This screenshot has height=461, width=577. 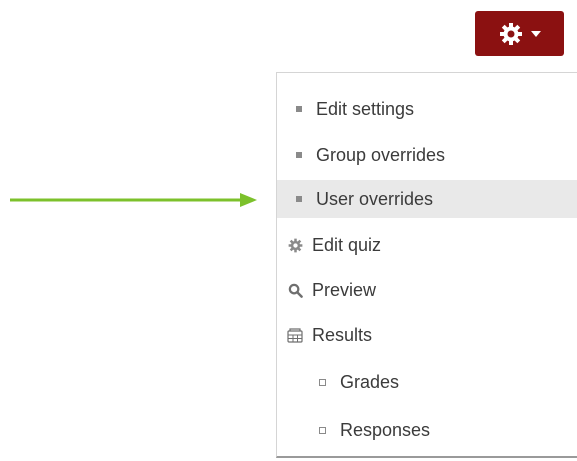 What do you see at coordinates (344, 289) in the screenshot?
I see `menu-item-label: Preview` at bounding box center [344, 289].